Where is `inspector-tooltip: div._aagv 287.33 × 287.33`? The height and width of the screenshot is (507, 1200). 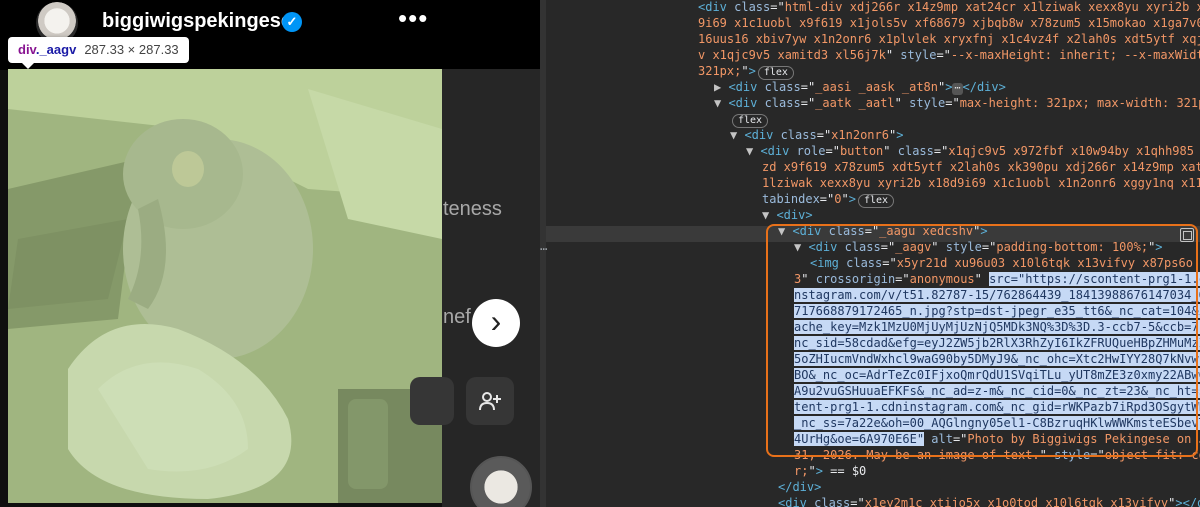 inspector-tooltip: div._aagv 287.33 × 287.33 is located at coordinates (98, 53).